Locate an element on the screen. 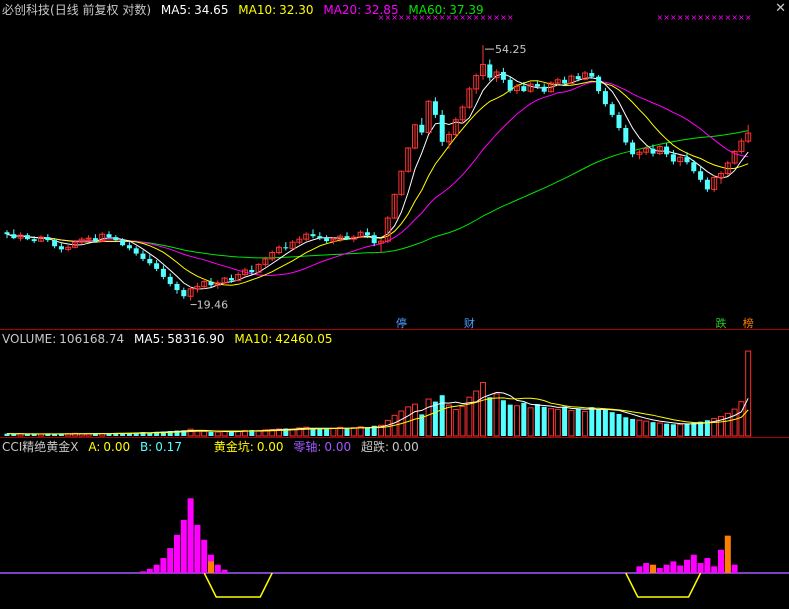  vol-ma10-legend: MA10: 42460.05 is located at coordinates (283, 339).